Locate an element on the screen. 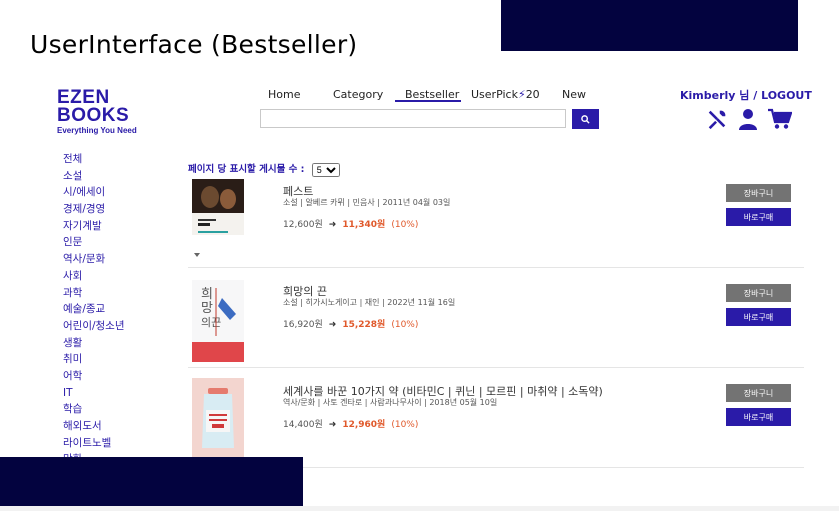  slide-title: UserInterface (Bestseller) is located at coordinates (194, 44).